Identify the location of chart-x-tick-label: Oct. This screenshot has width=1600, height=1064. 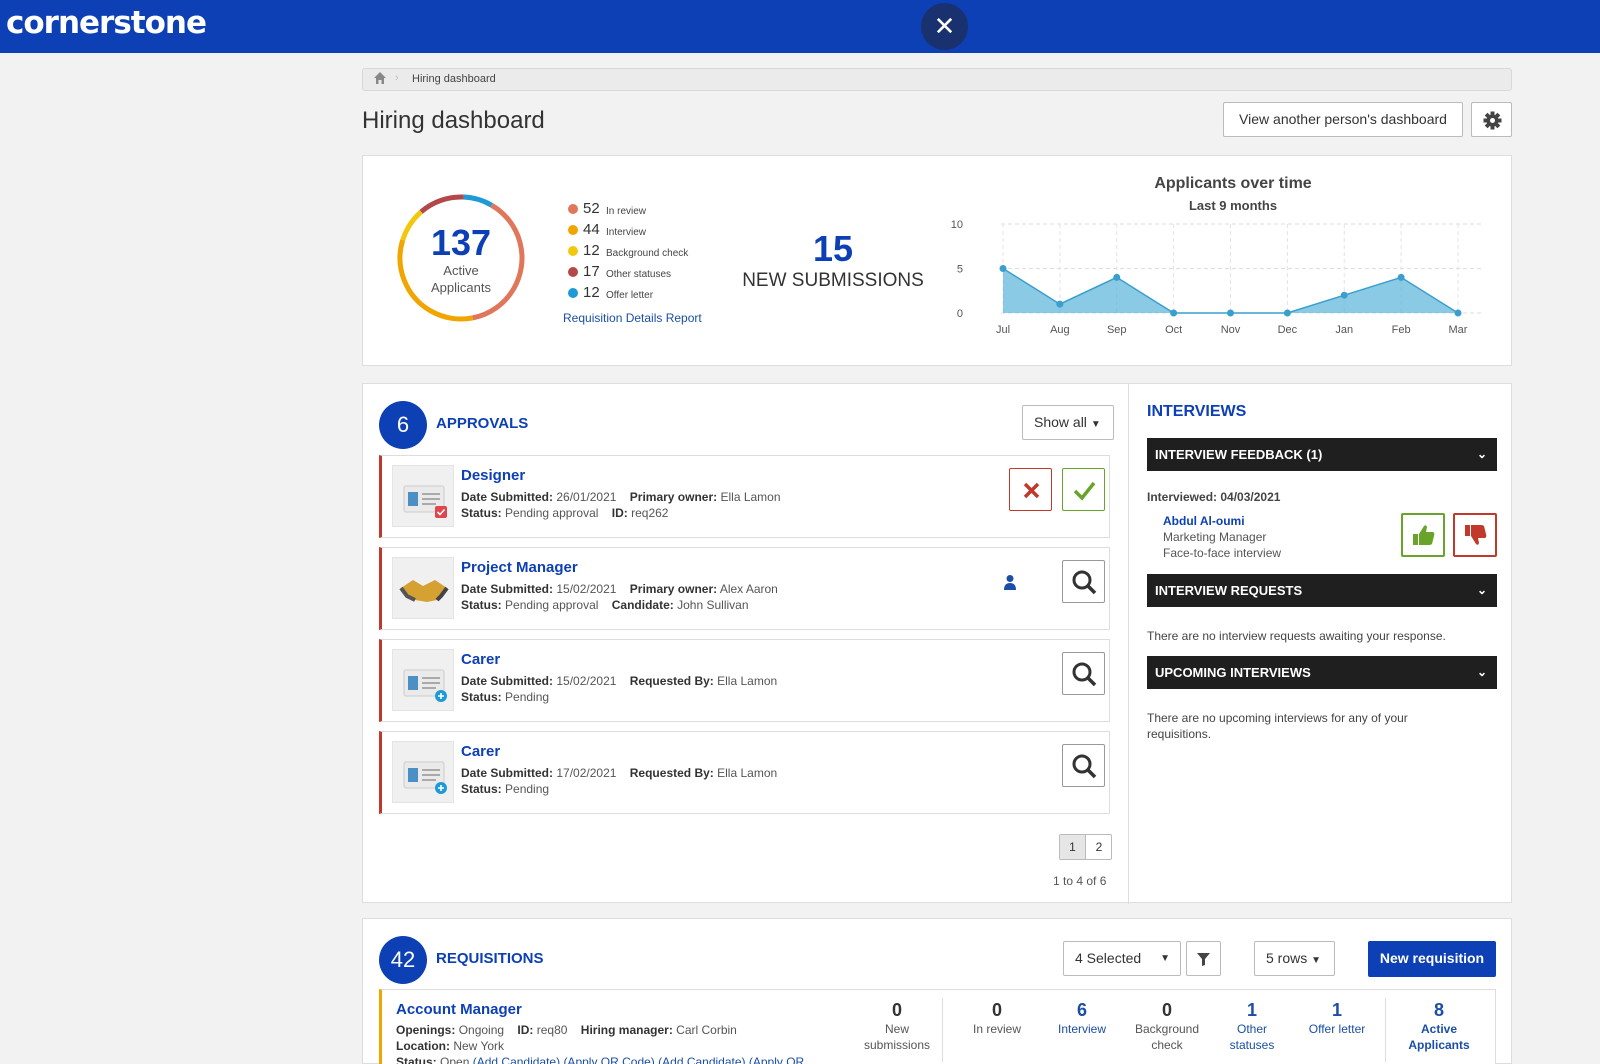
(1173, 330).